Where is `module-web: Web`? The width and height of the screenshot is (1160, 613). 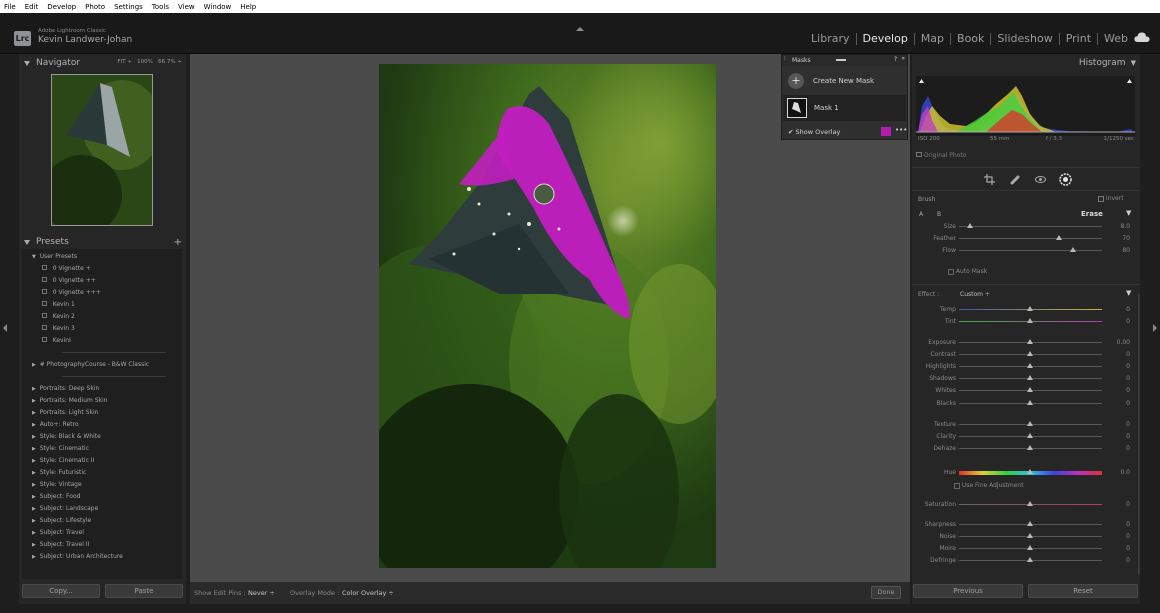
module-web: Web is located at coordinates (1116, 39).